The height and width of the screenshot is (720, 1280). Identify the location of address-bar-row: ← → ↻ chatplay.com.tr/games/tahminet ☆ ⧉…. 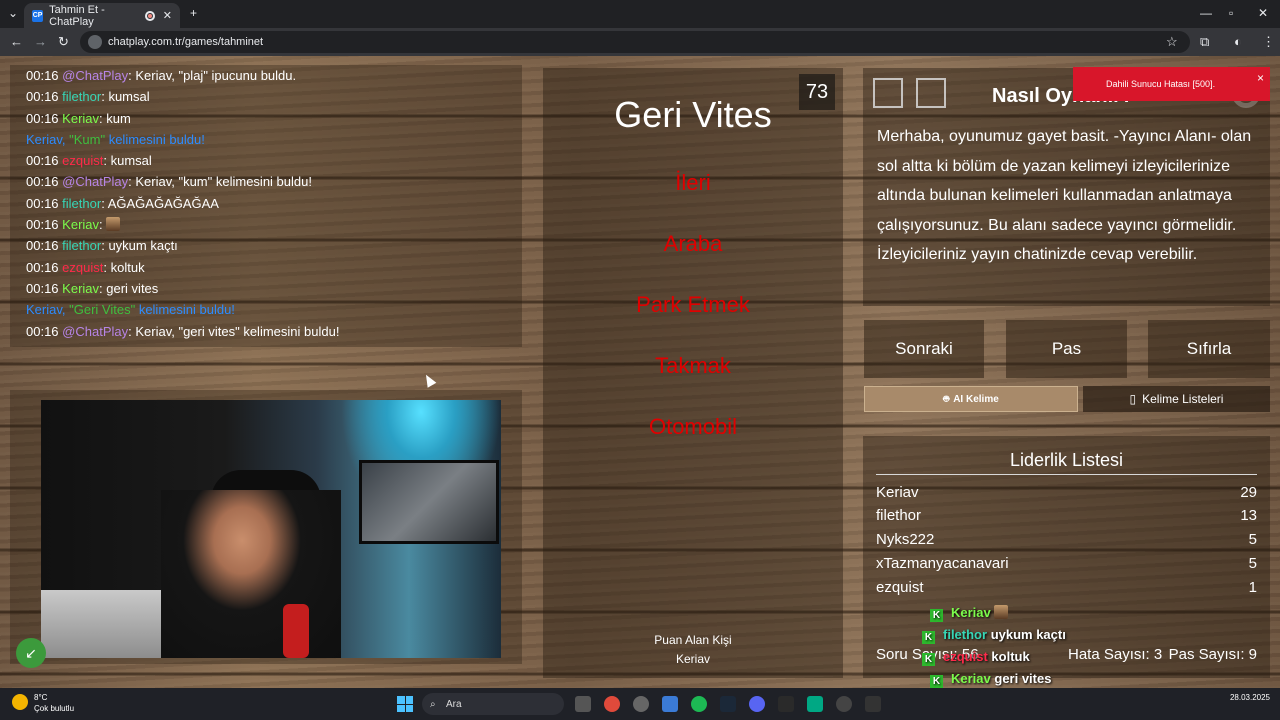
(640, 42).